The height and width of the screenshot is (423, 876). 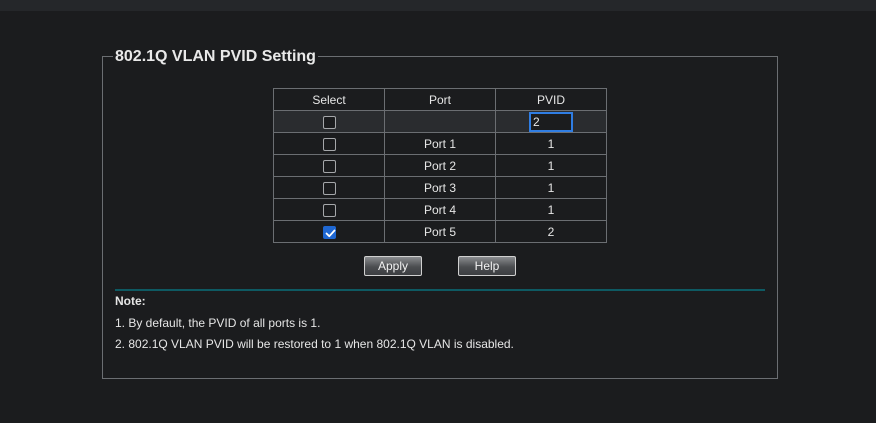 I want to click on table-row: Port 2 1, so click(x=440, y=165).